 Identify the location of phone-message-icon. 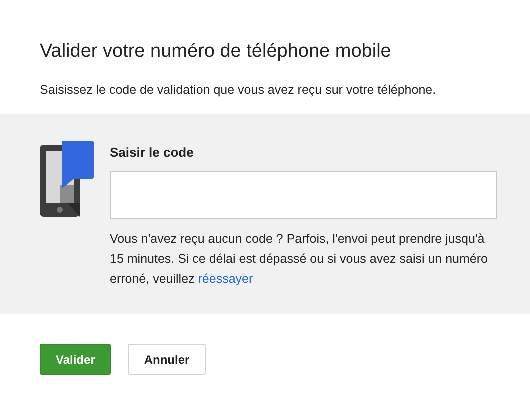
(67, 179).